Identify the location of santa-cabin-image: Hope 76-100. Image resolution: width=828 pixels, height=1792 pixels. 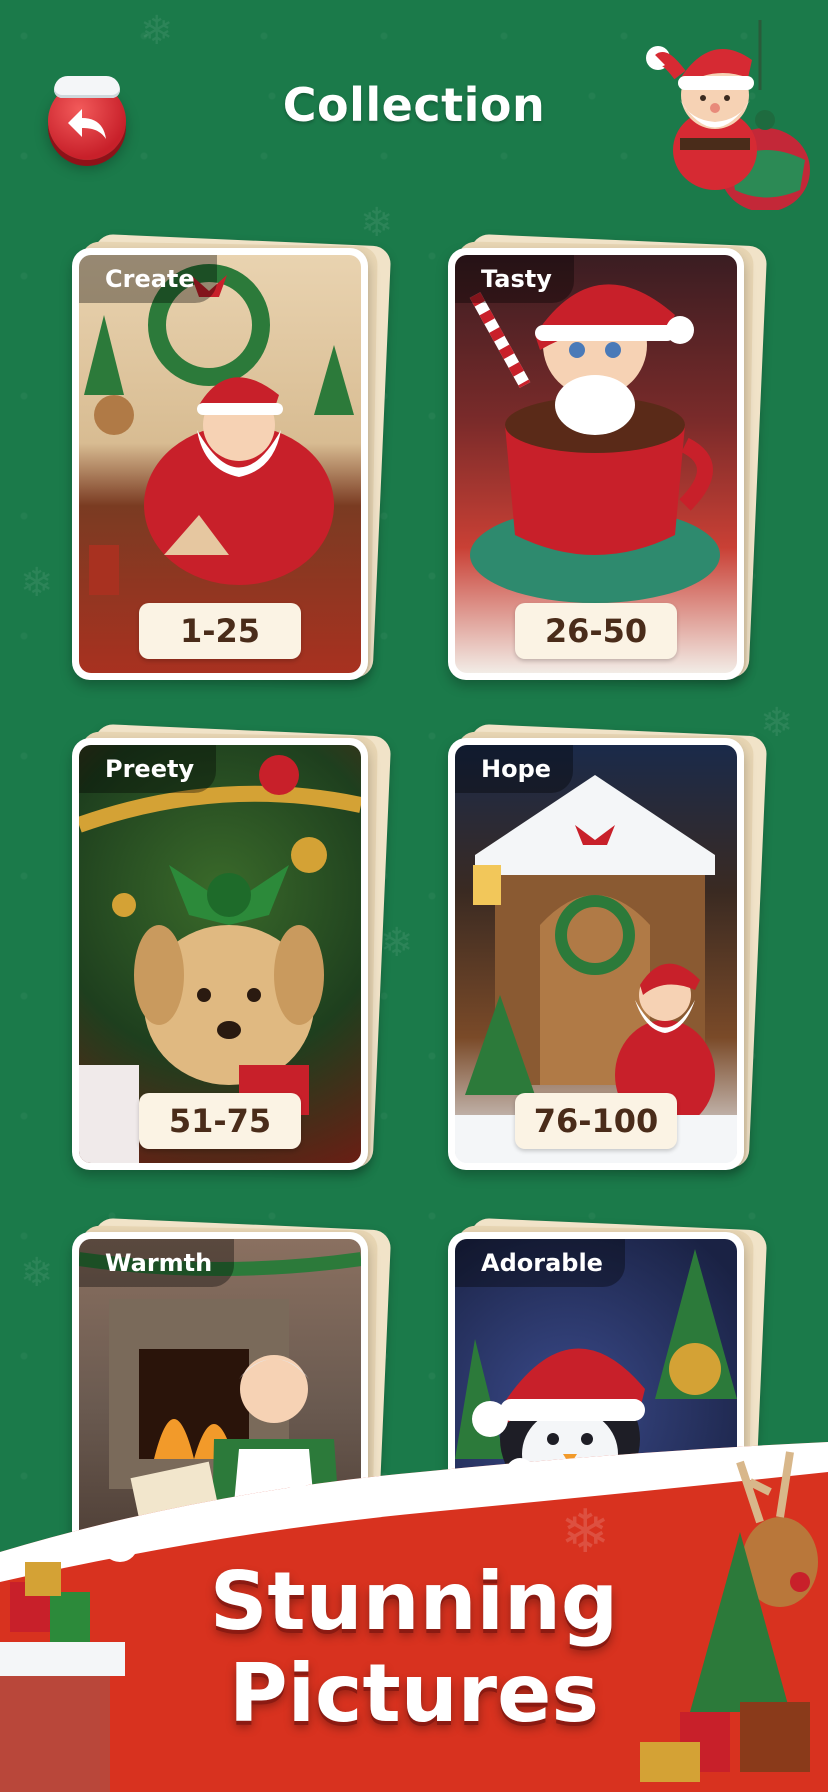
(596, 954).